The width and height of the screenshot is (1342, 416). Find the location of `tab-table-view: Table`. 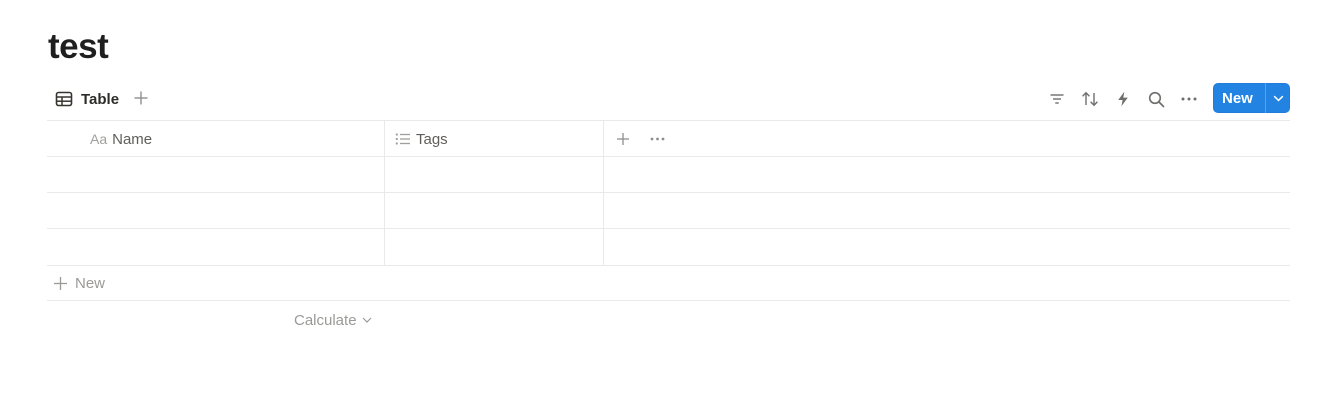

tab-table-view: Table is located at coordinates (87, 99).